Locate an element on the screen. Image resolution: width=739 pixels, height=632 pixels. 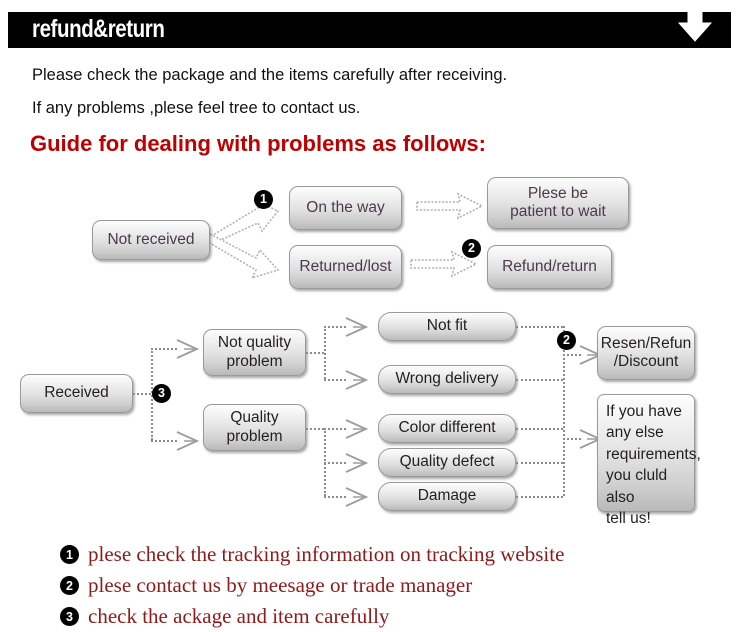
node-issue-quality-defect: Quality defect is located at coordinates (447, 462).